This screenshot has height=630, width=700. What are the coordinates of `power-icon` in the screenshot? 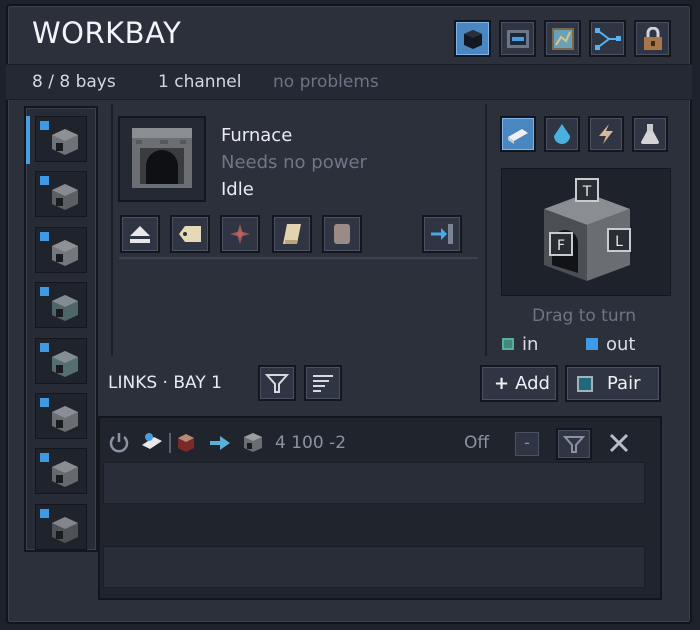 It's located at (119, 442).